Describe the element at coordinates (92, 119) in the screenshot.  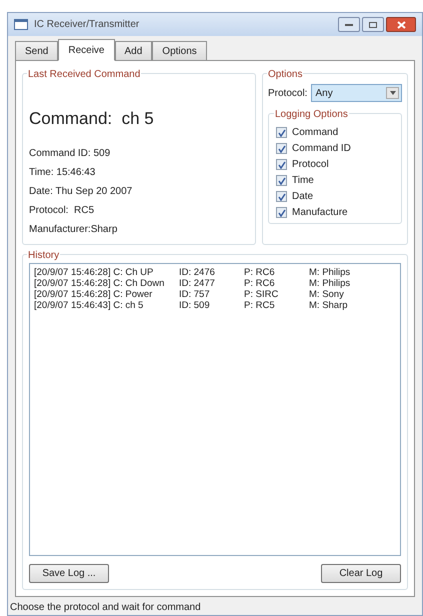
I see `command-text: Command: ch 5` at that location.